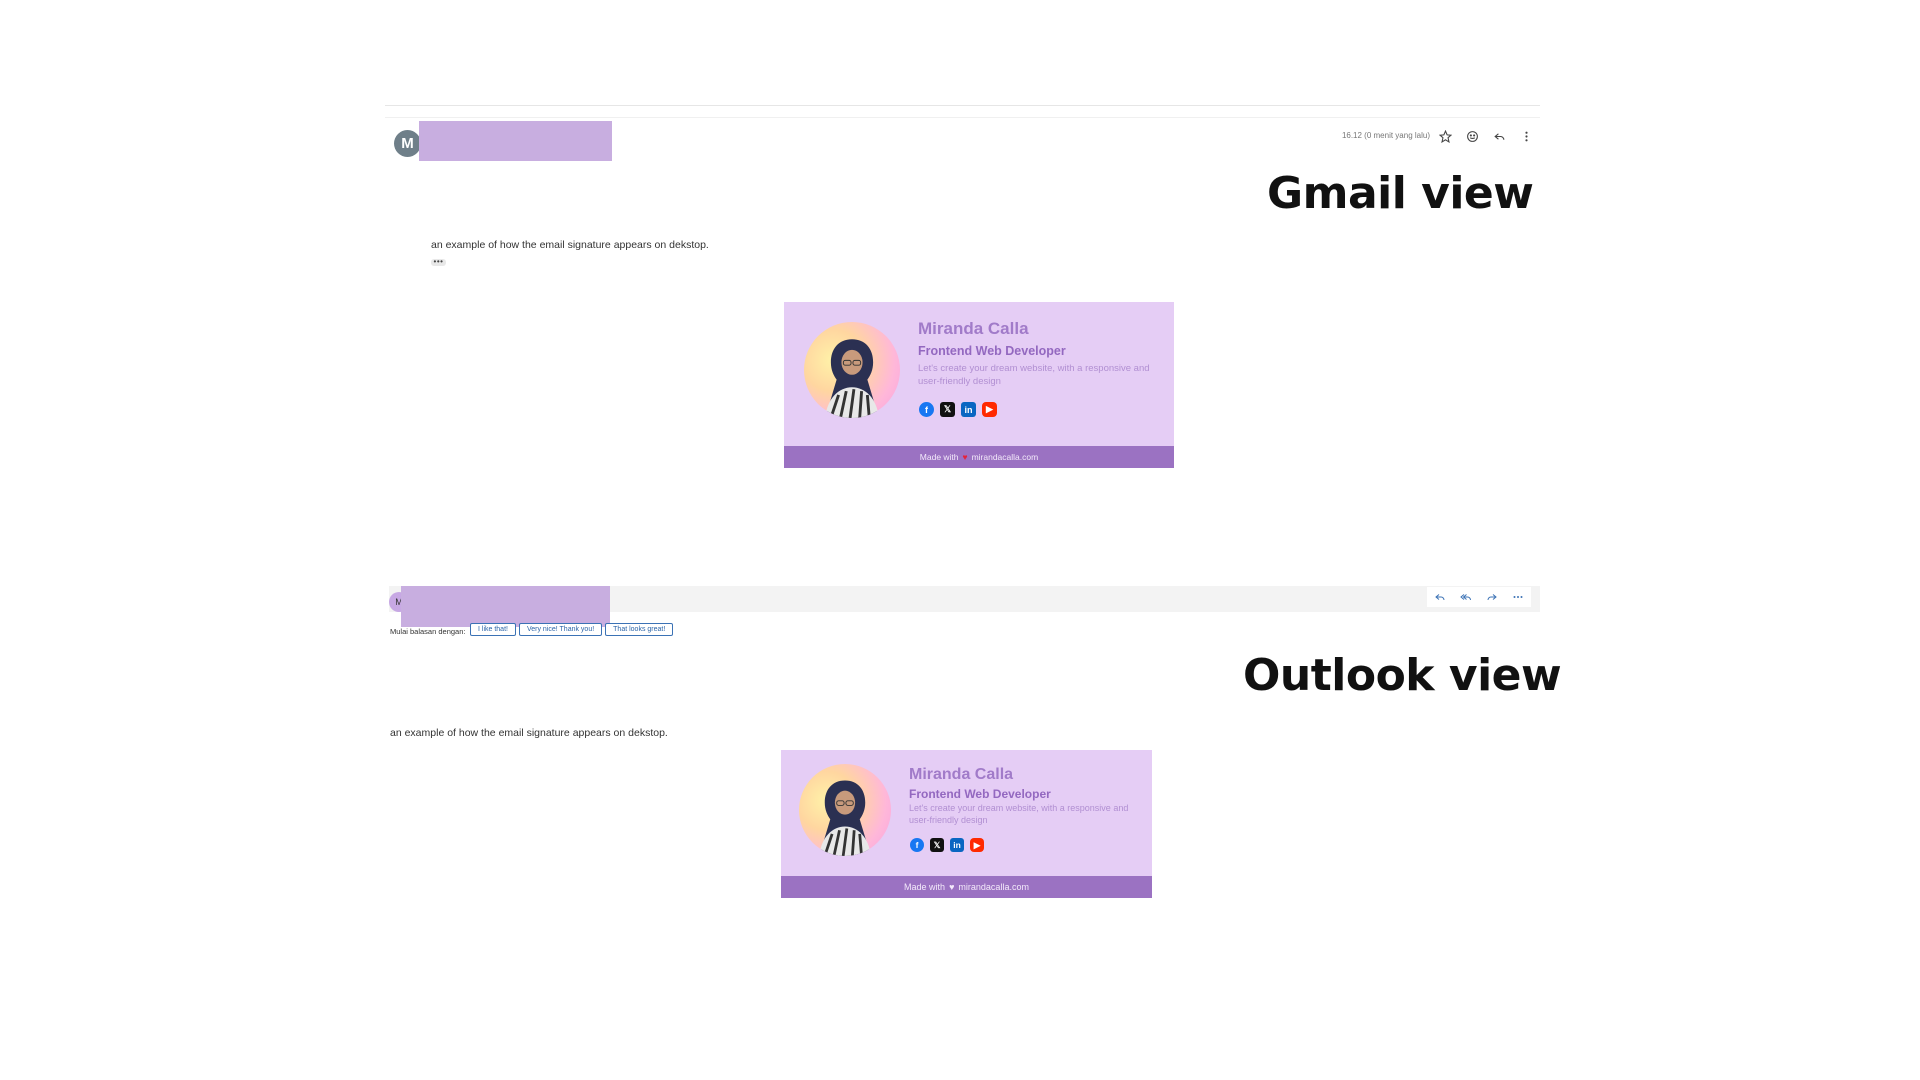 This screenshot has height=1080, width=1920. What do you see at coordinates (1402, 675) in the screenshot?
I see `outlook-view-label: Outlook view` at bounding box center [1402, 675].